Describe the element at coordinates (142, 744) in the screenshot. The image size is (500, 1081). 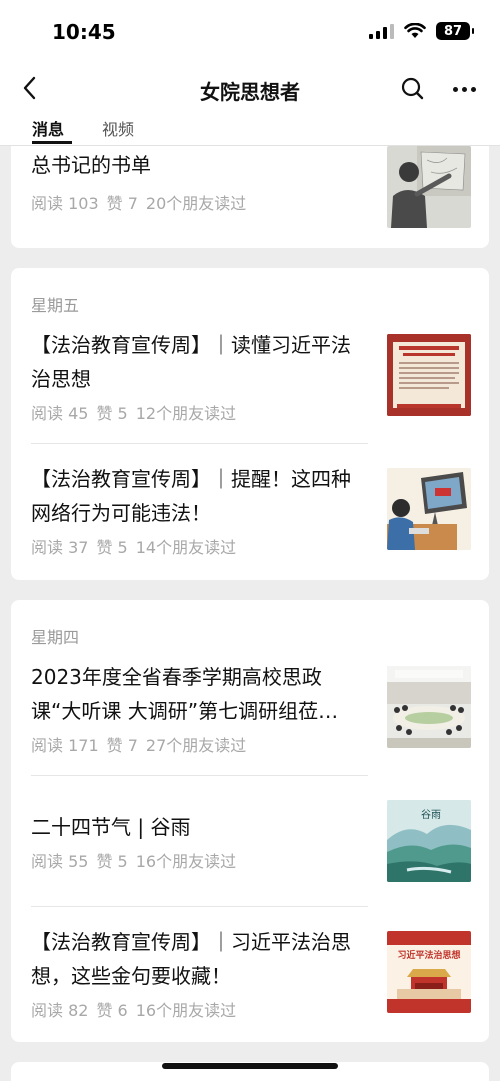
I see `article-meta: 阅读 171 赞 7 27个朋友读过` at that location.